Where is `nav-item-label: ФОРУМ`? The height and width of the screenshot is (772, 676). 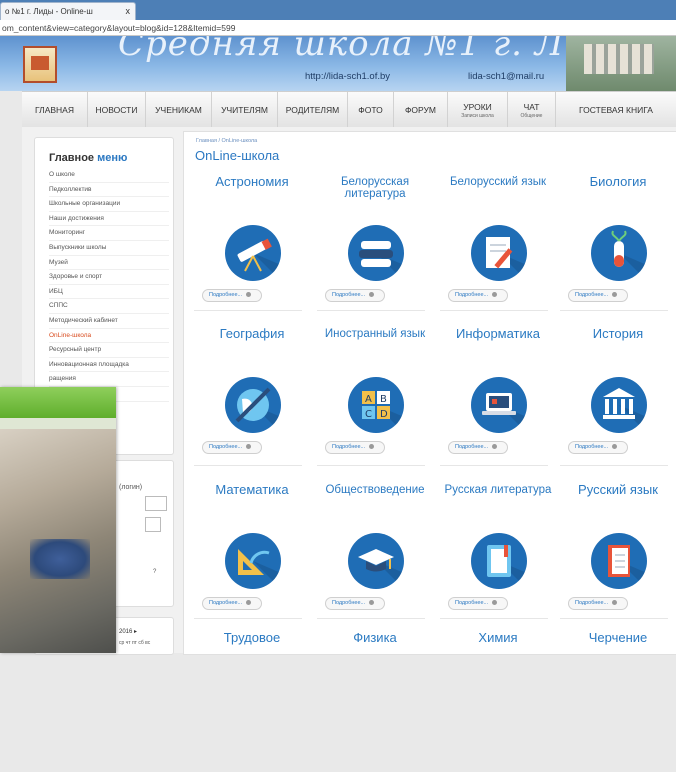 nav-item-label: ФОРУМ is located at coordinates (420, 110).